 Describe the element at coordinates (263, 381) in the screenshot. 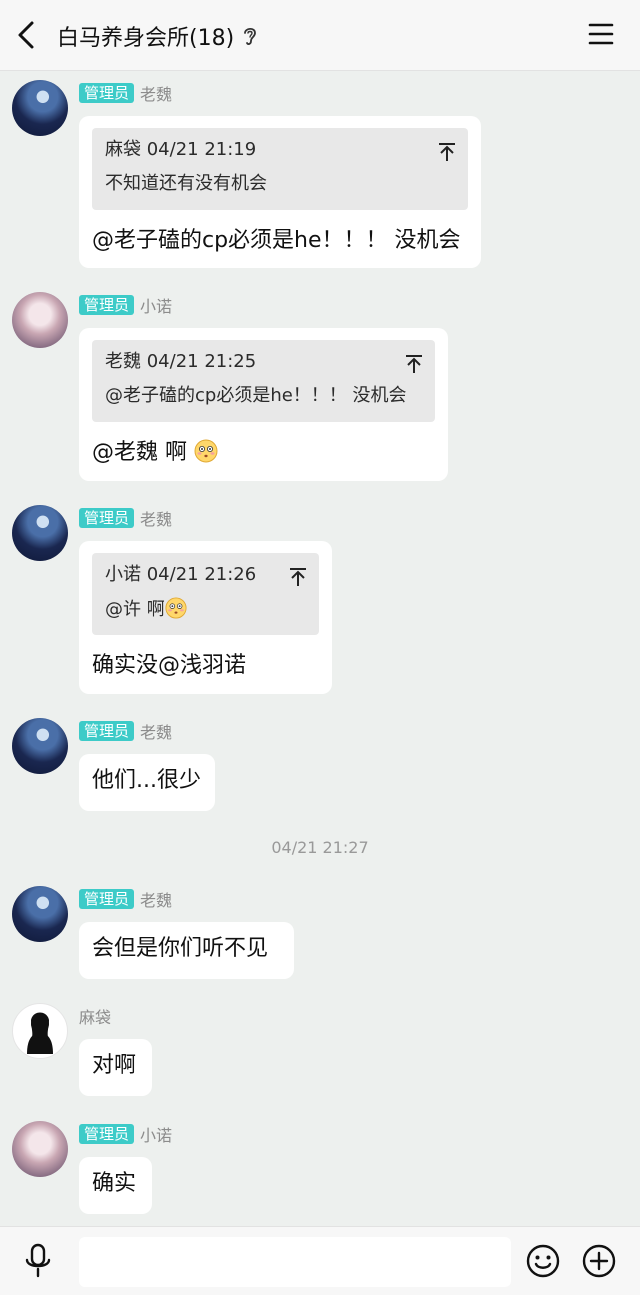

I see `quoted-message: 老魏 04/21 21:25 @老子磕的cp必须是he！！！ 没机会` at that location.